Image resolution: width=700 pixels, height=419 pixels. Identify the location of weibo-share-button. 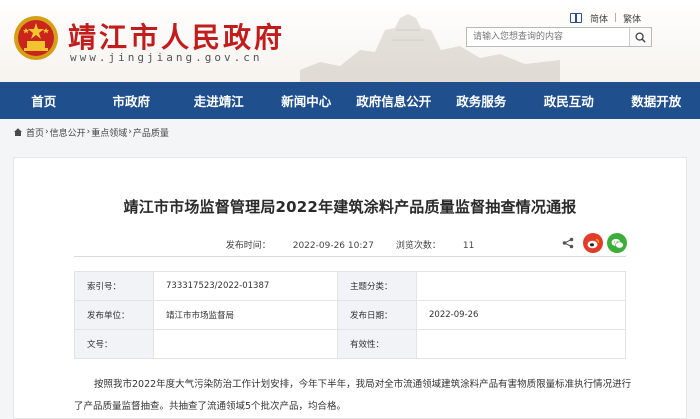
(593, 243).